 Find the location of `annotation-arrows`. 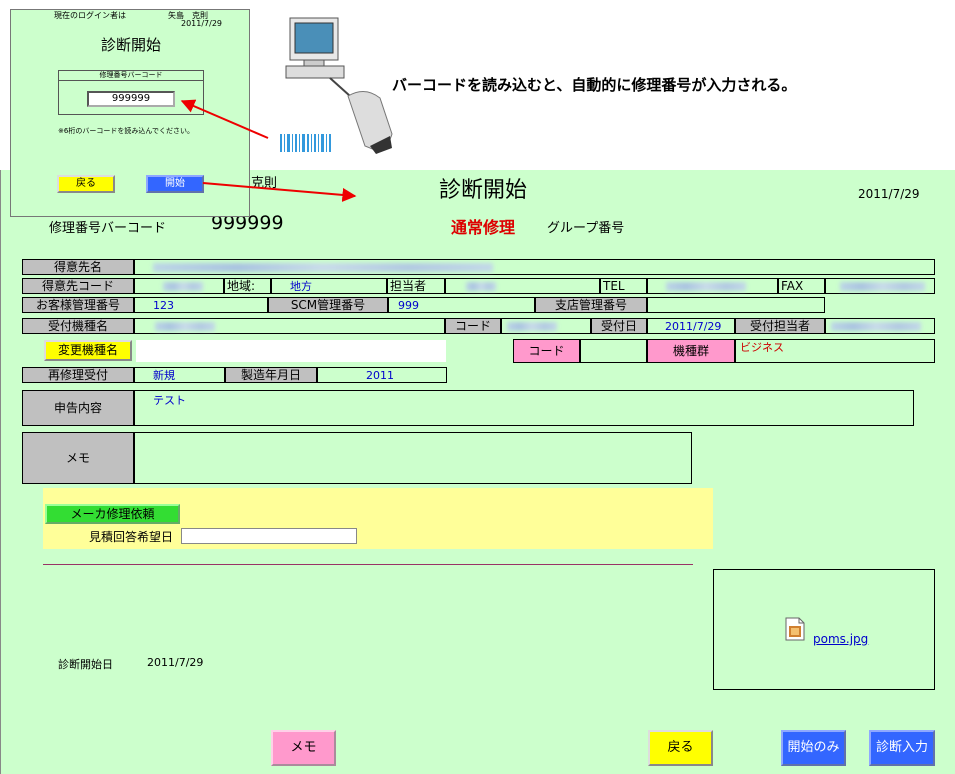

annotation-arrows is located at coordinates (268, 150).